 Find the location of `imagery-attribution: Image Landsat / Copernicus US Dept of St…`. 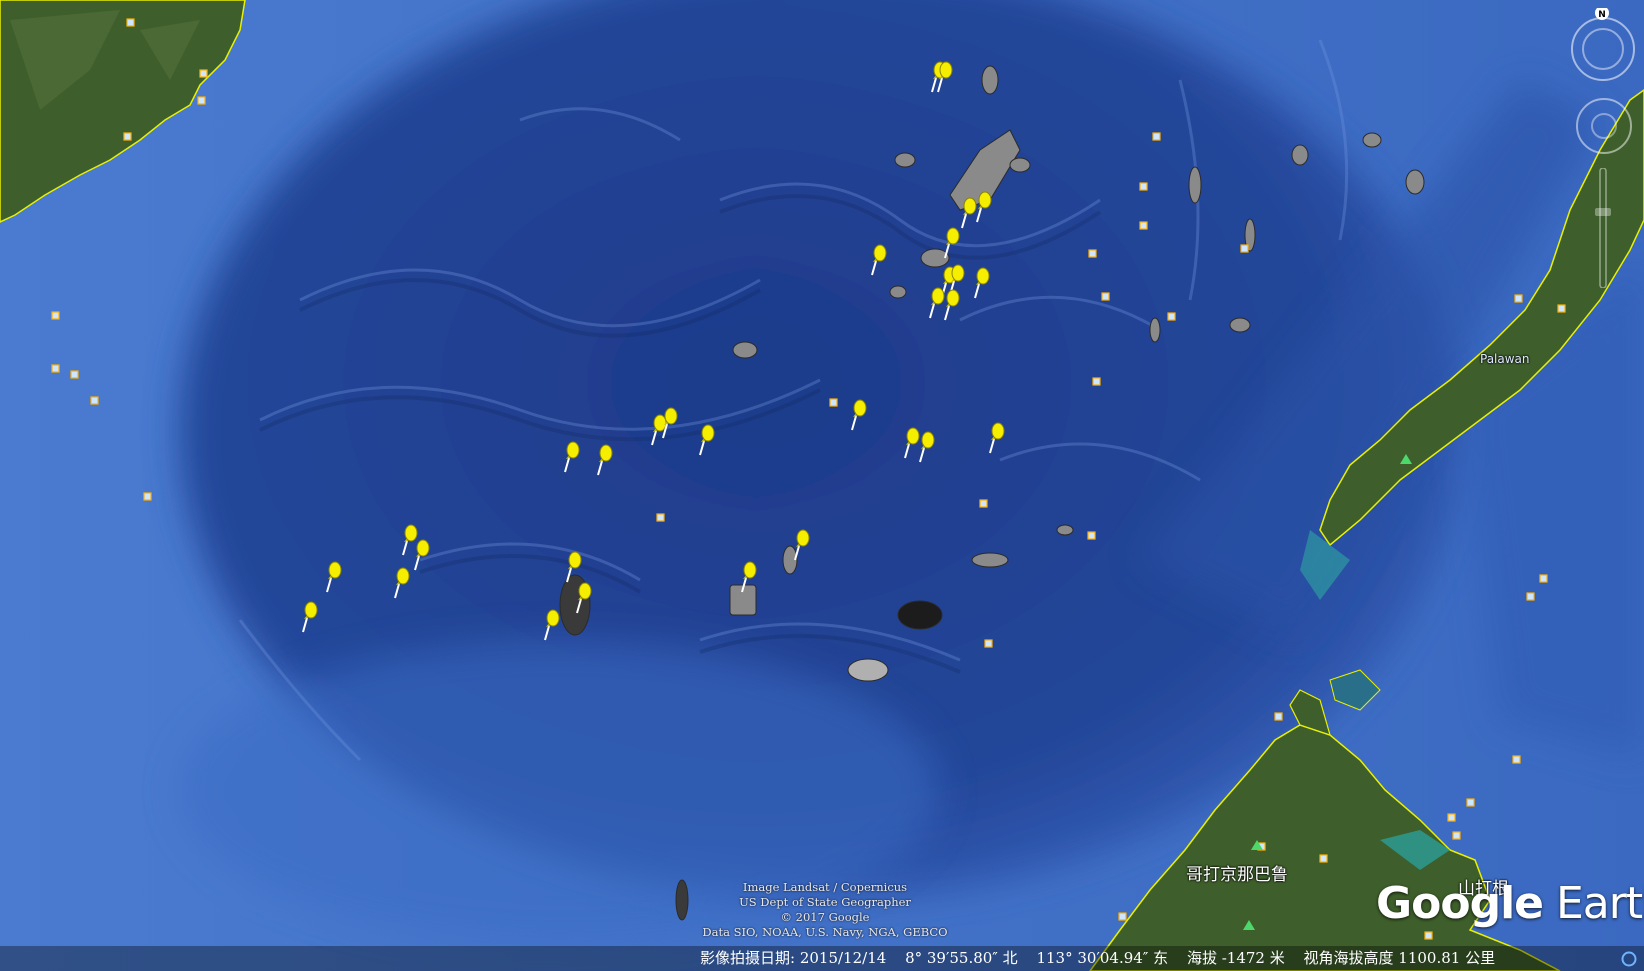

imagery-attribution: Image Landsat / Copernicus US Dept of St… is located at coordinates (825, 910).